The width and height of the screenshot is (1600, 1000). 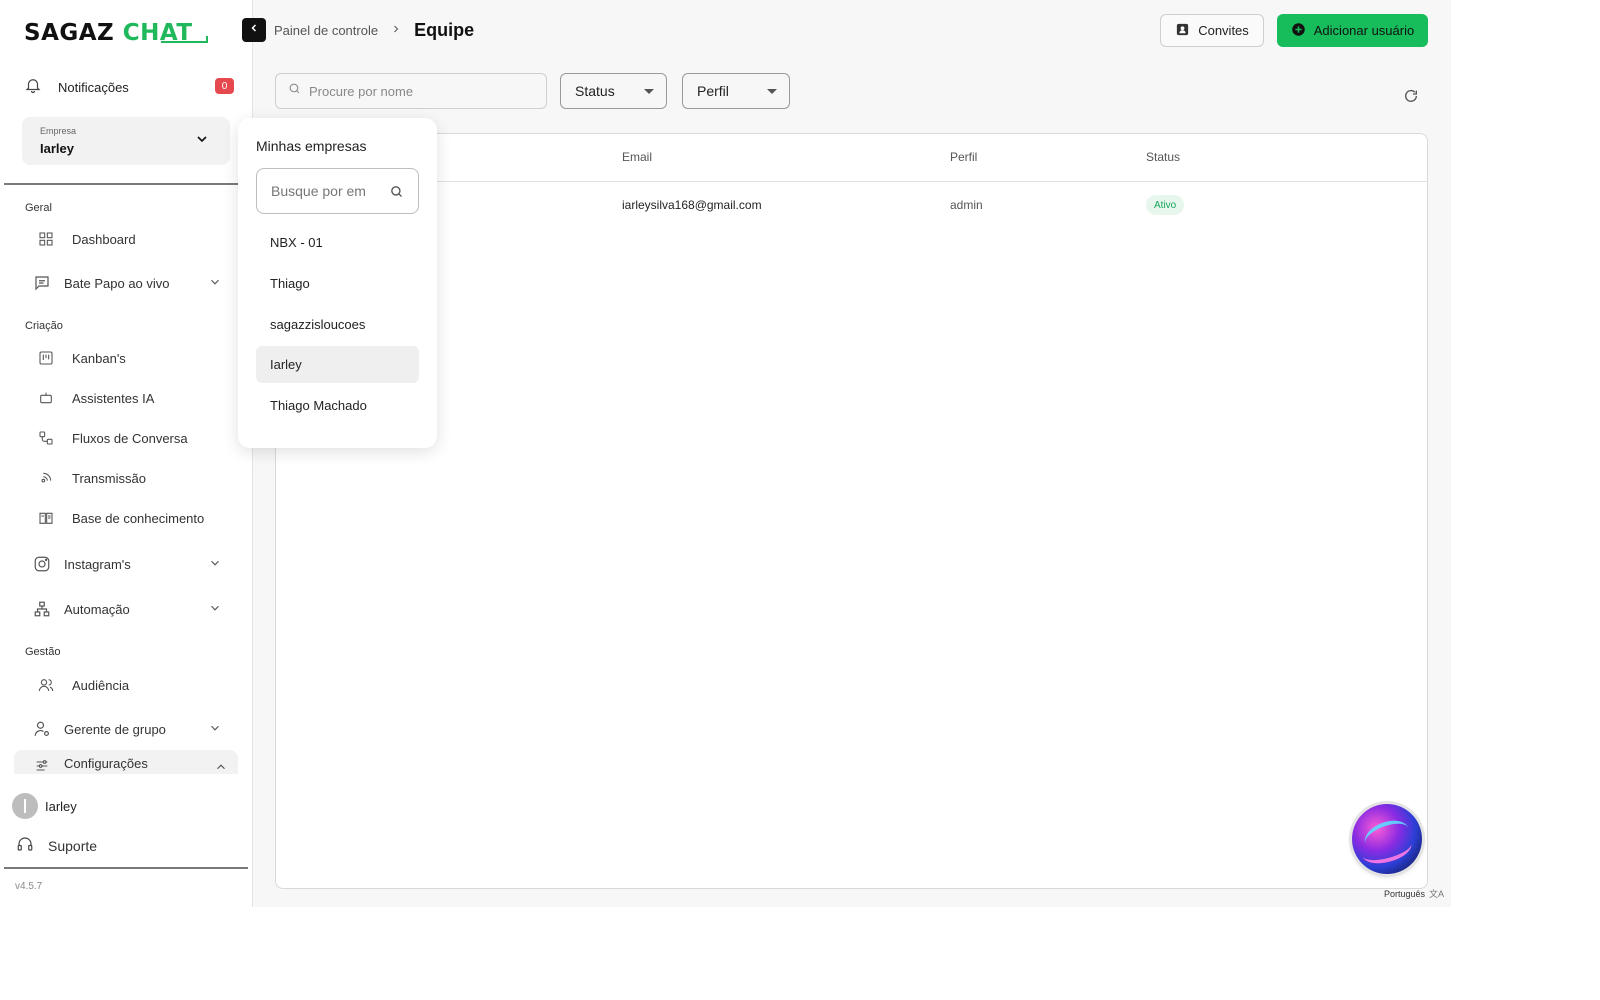 What do you see at coordinates (33, 87) in the screenshot?
I see `bell-icon` at bounding box center [33, 87].